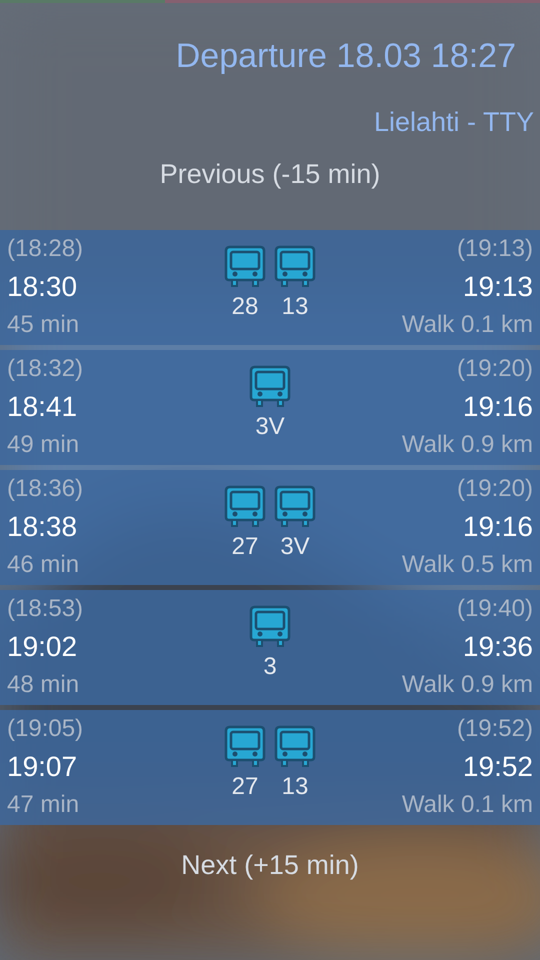 Image resolution: width=540 pixels, height=960 pixels. What do you see at coordinates (45, 249) in the screenshot?
I see `planned-departure: (18:28)` at bounding box center [45, 249].